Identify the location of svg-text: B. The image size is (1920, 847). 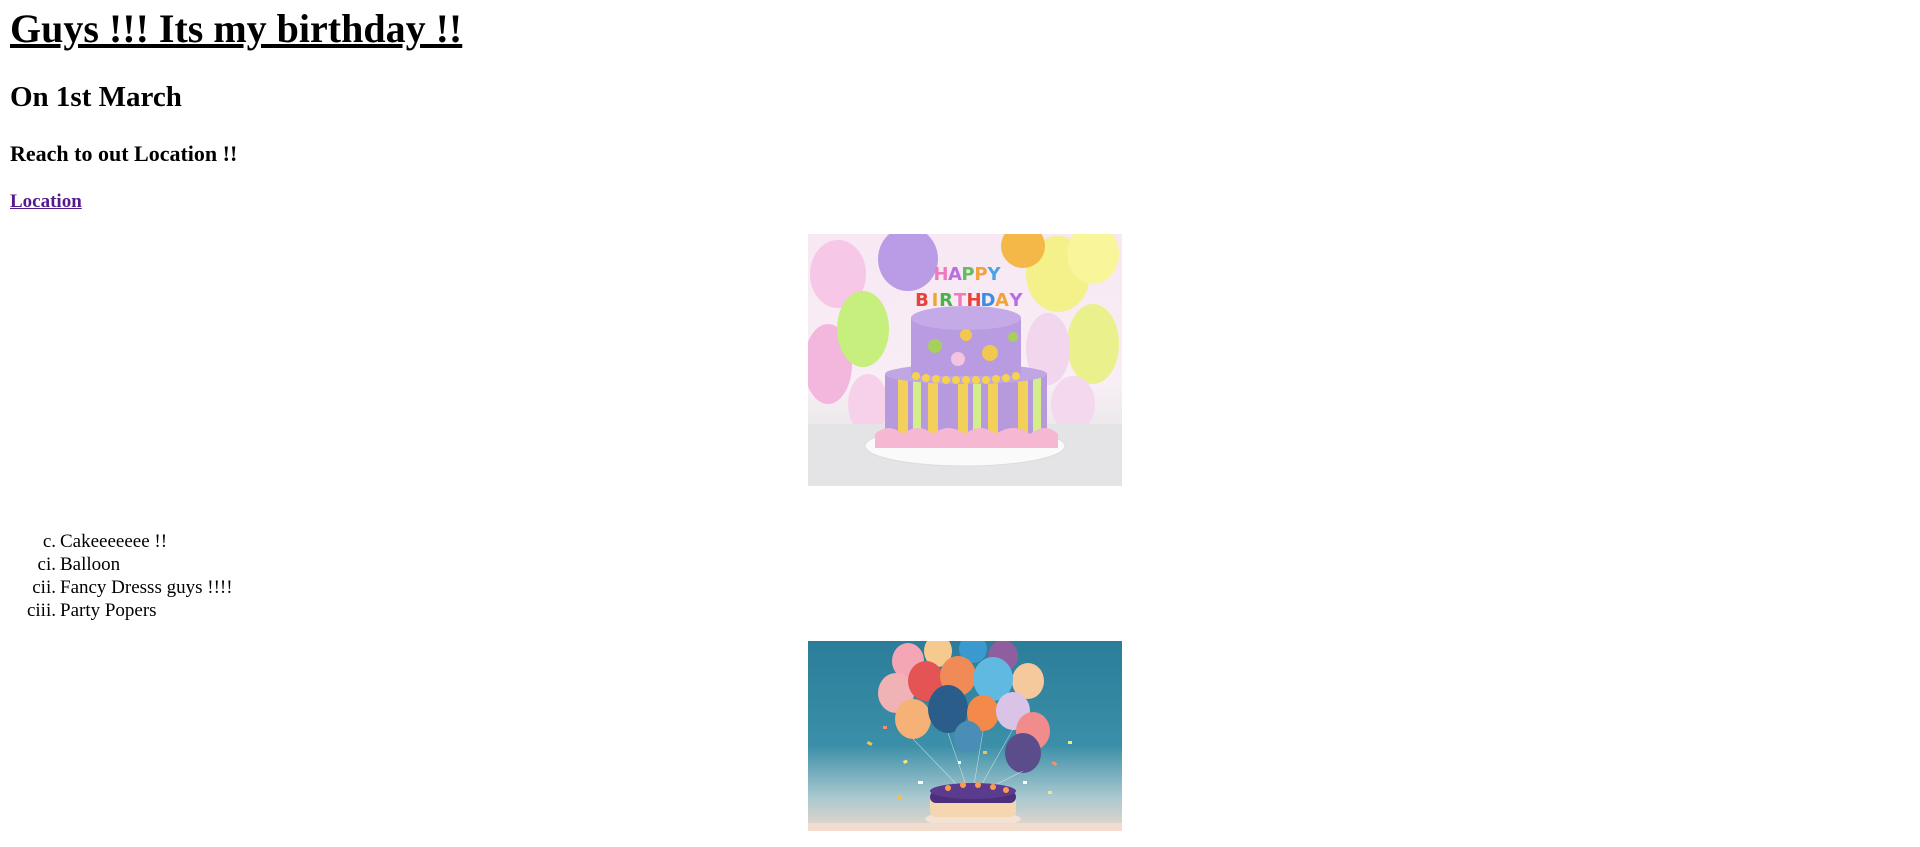
(922, 300).